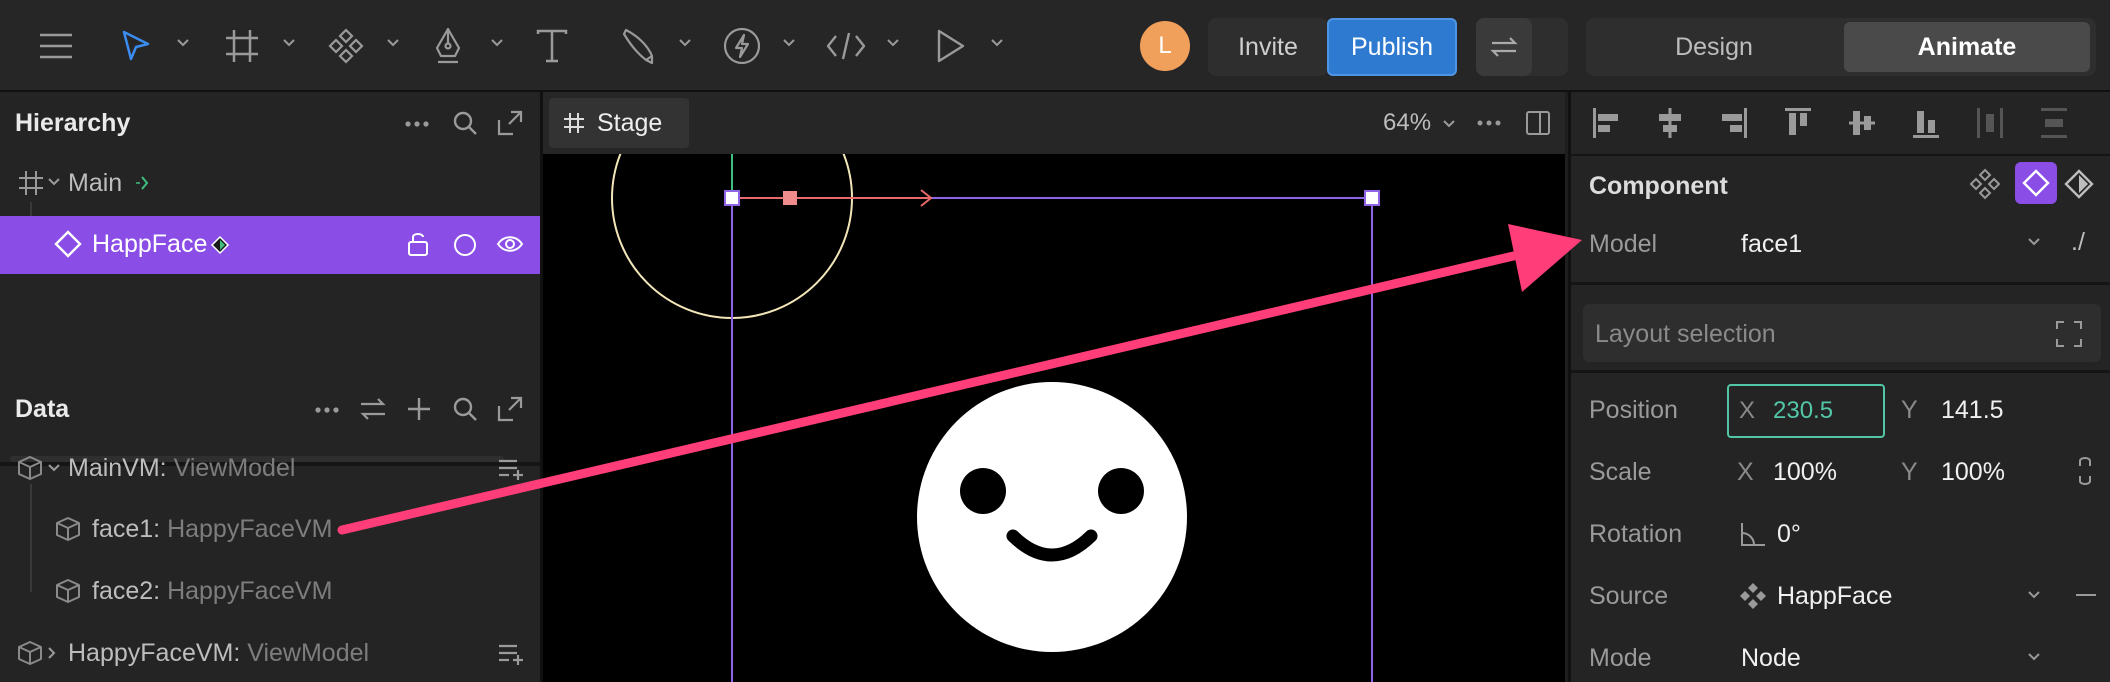 The width and height of the screenshot is (2110, 682). Describe the element at coordinates (1685, 334) in the screenshot. I see `layout-selection-label: Layout selection` at that location.